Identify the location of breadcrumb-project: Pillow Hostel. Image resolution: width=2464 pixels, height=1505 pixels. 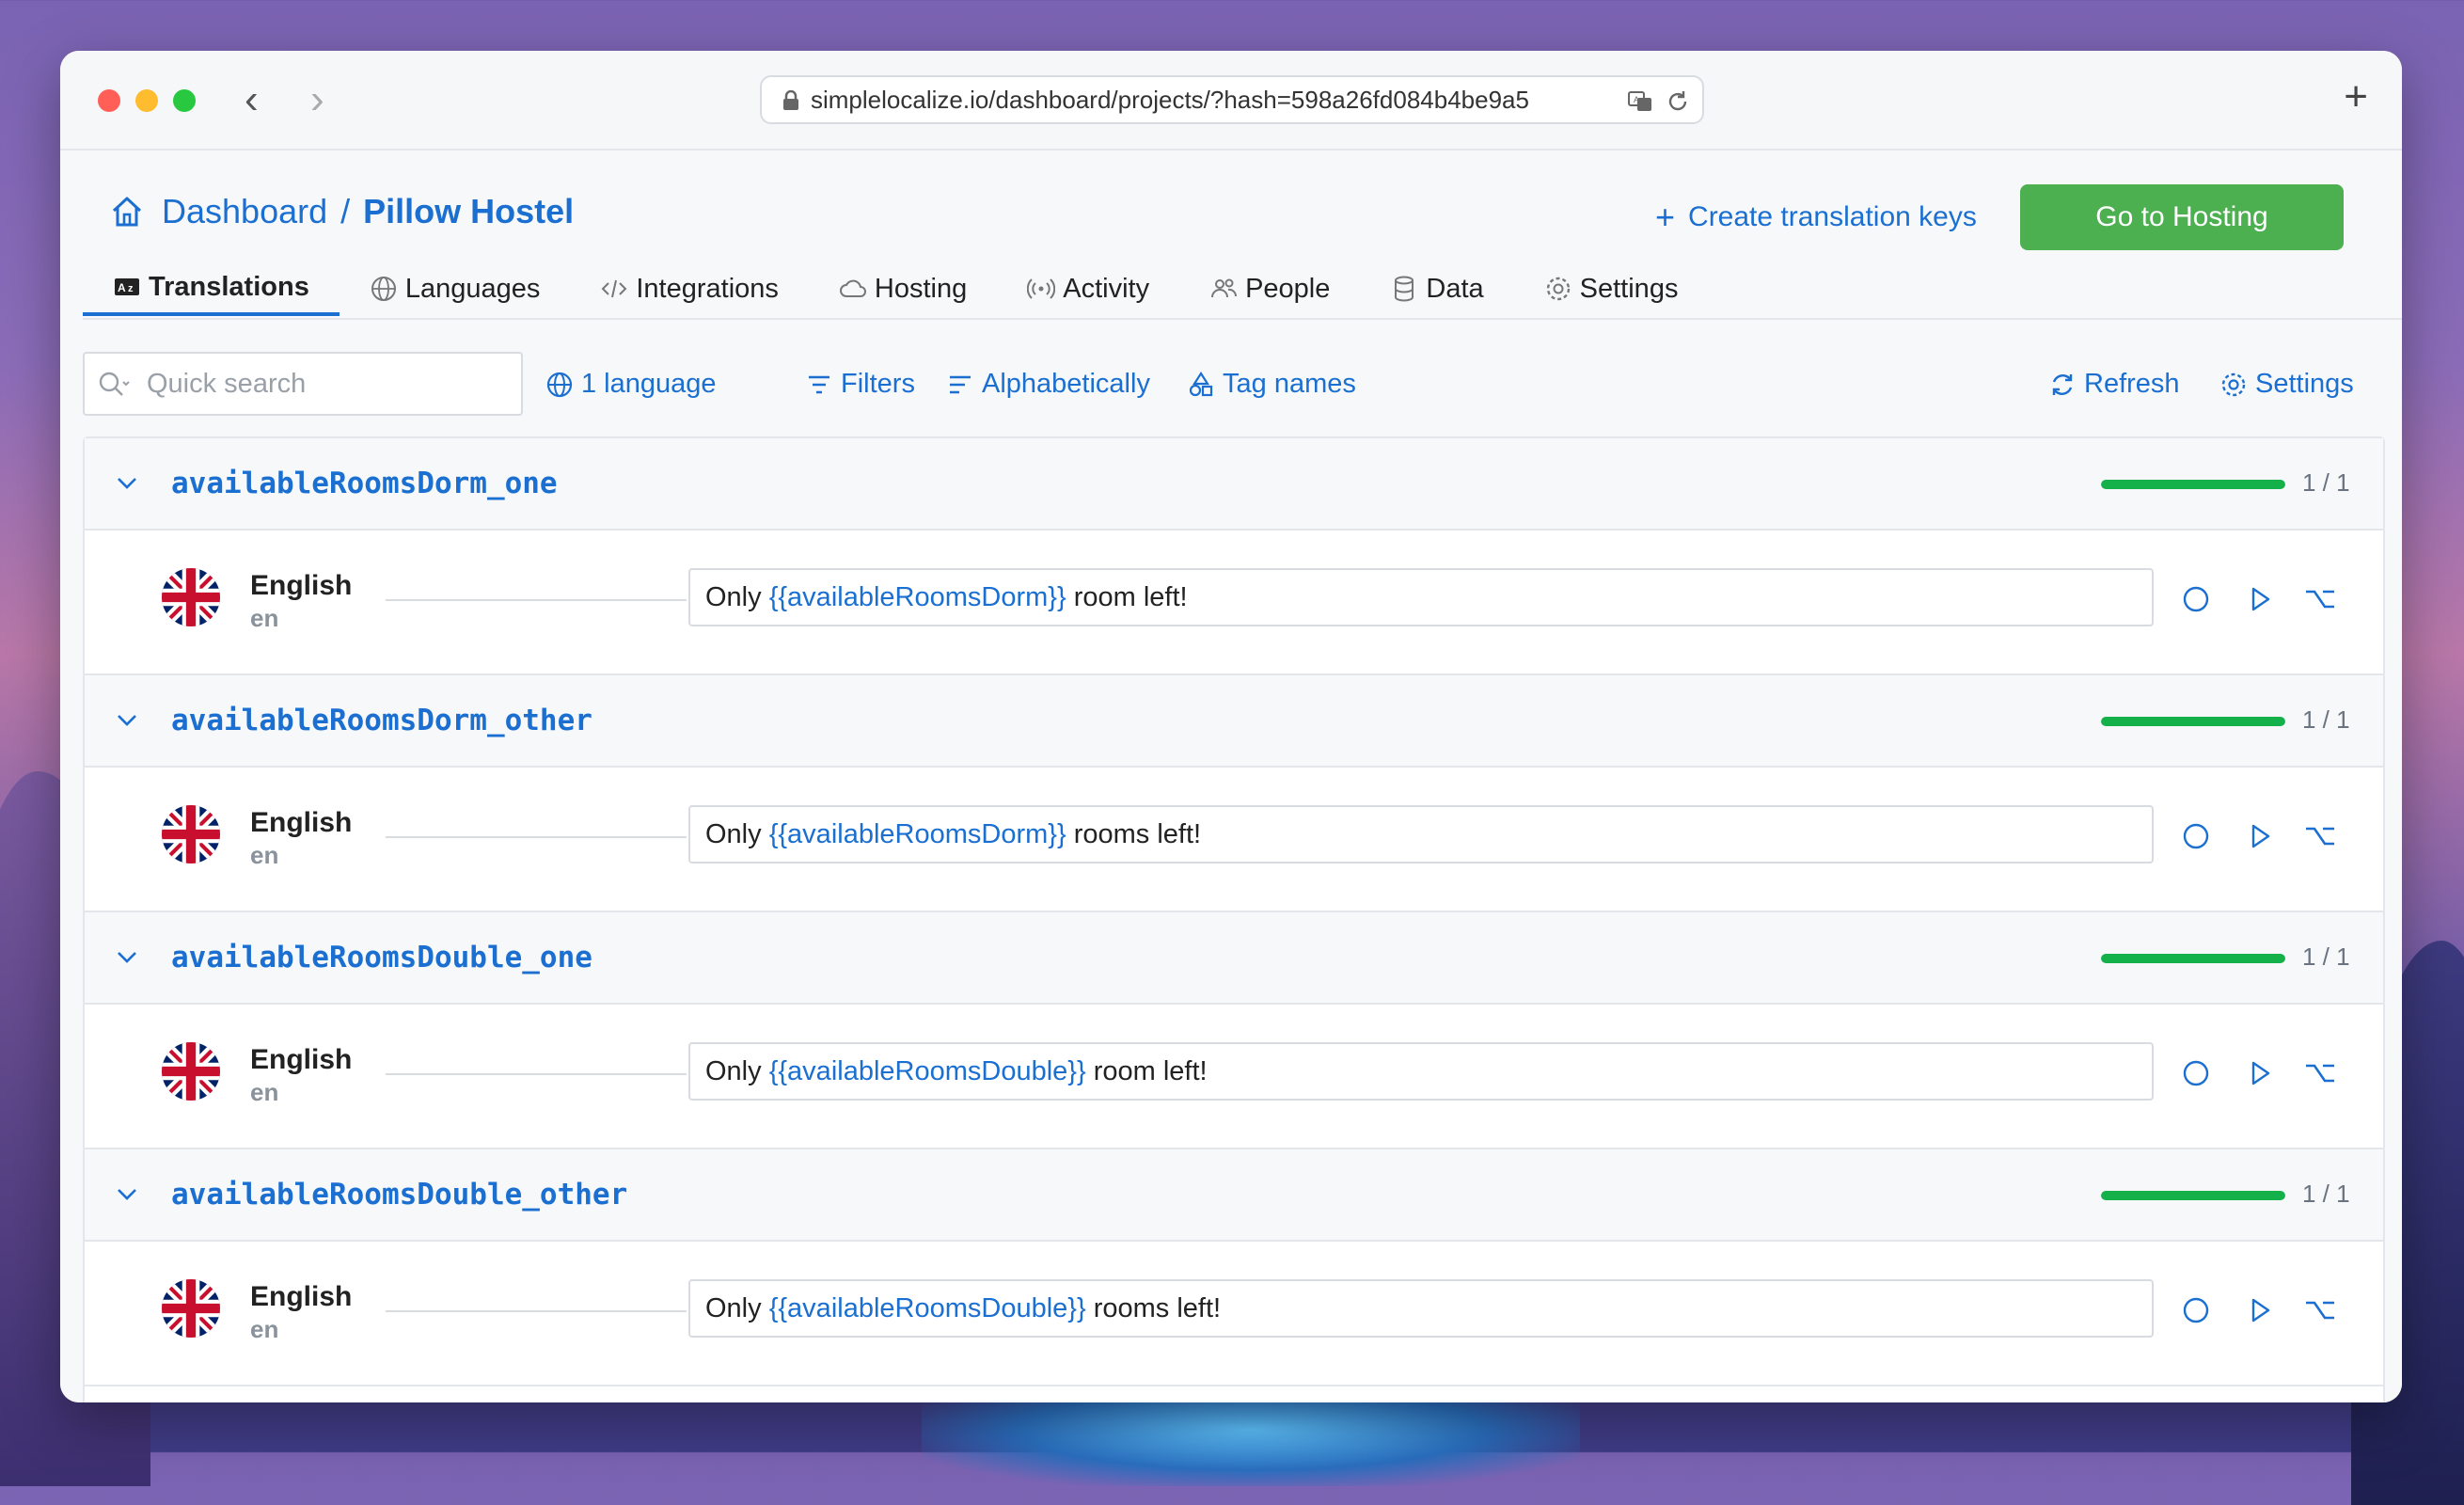
(468, 212).